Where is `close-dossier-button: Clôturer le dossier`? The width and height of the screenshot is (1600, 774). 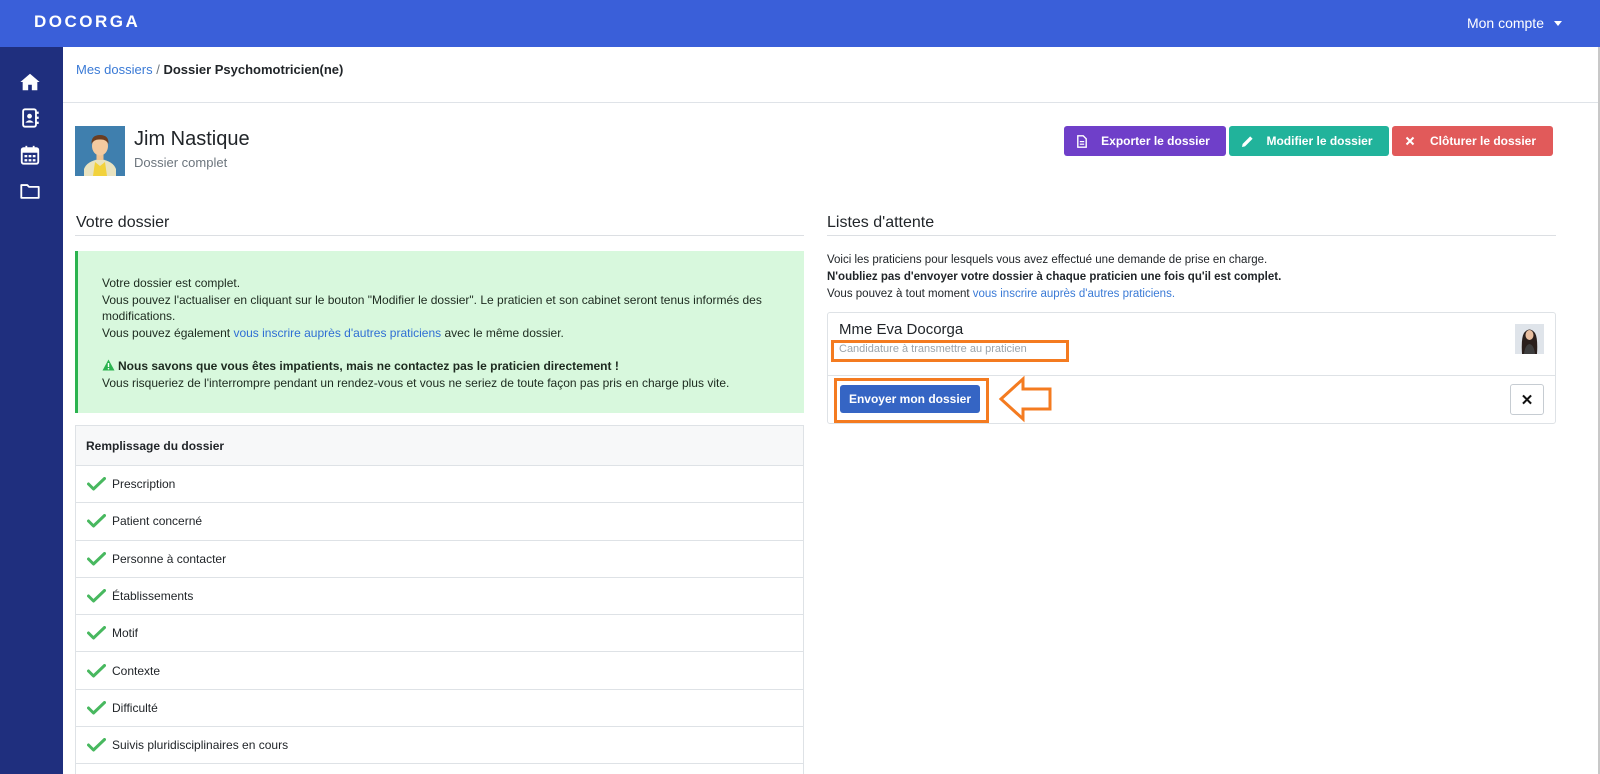 close-dossier-button: Clôturer le dossier is located at coordinates (1472, 141).